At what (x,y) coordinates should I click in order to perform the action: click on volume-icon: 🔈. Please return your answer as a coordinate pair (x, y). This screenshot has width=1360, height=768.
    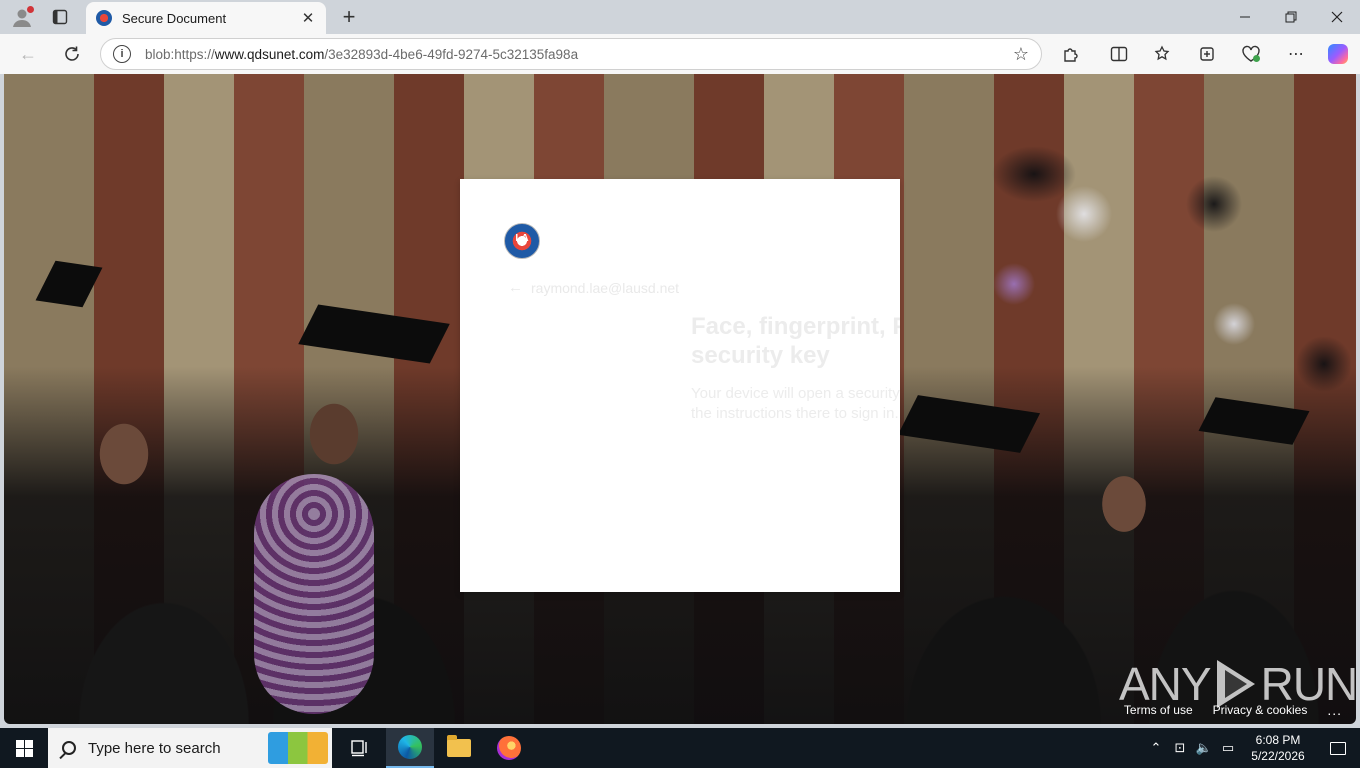
    Looking at the image, I should click on (1204, 748).